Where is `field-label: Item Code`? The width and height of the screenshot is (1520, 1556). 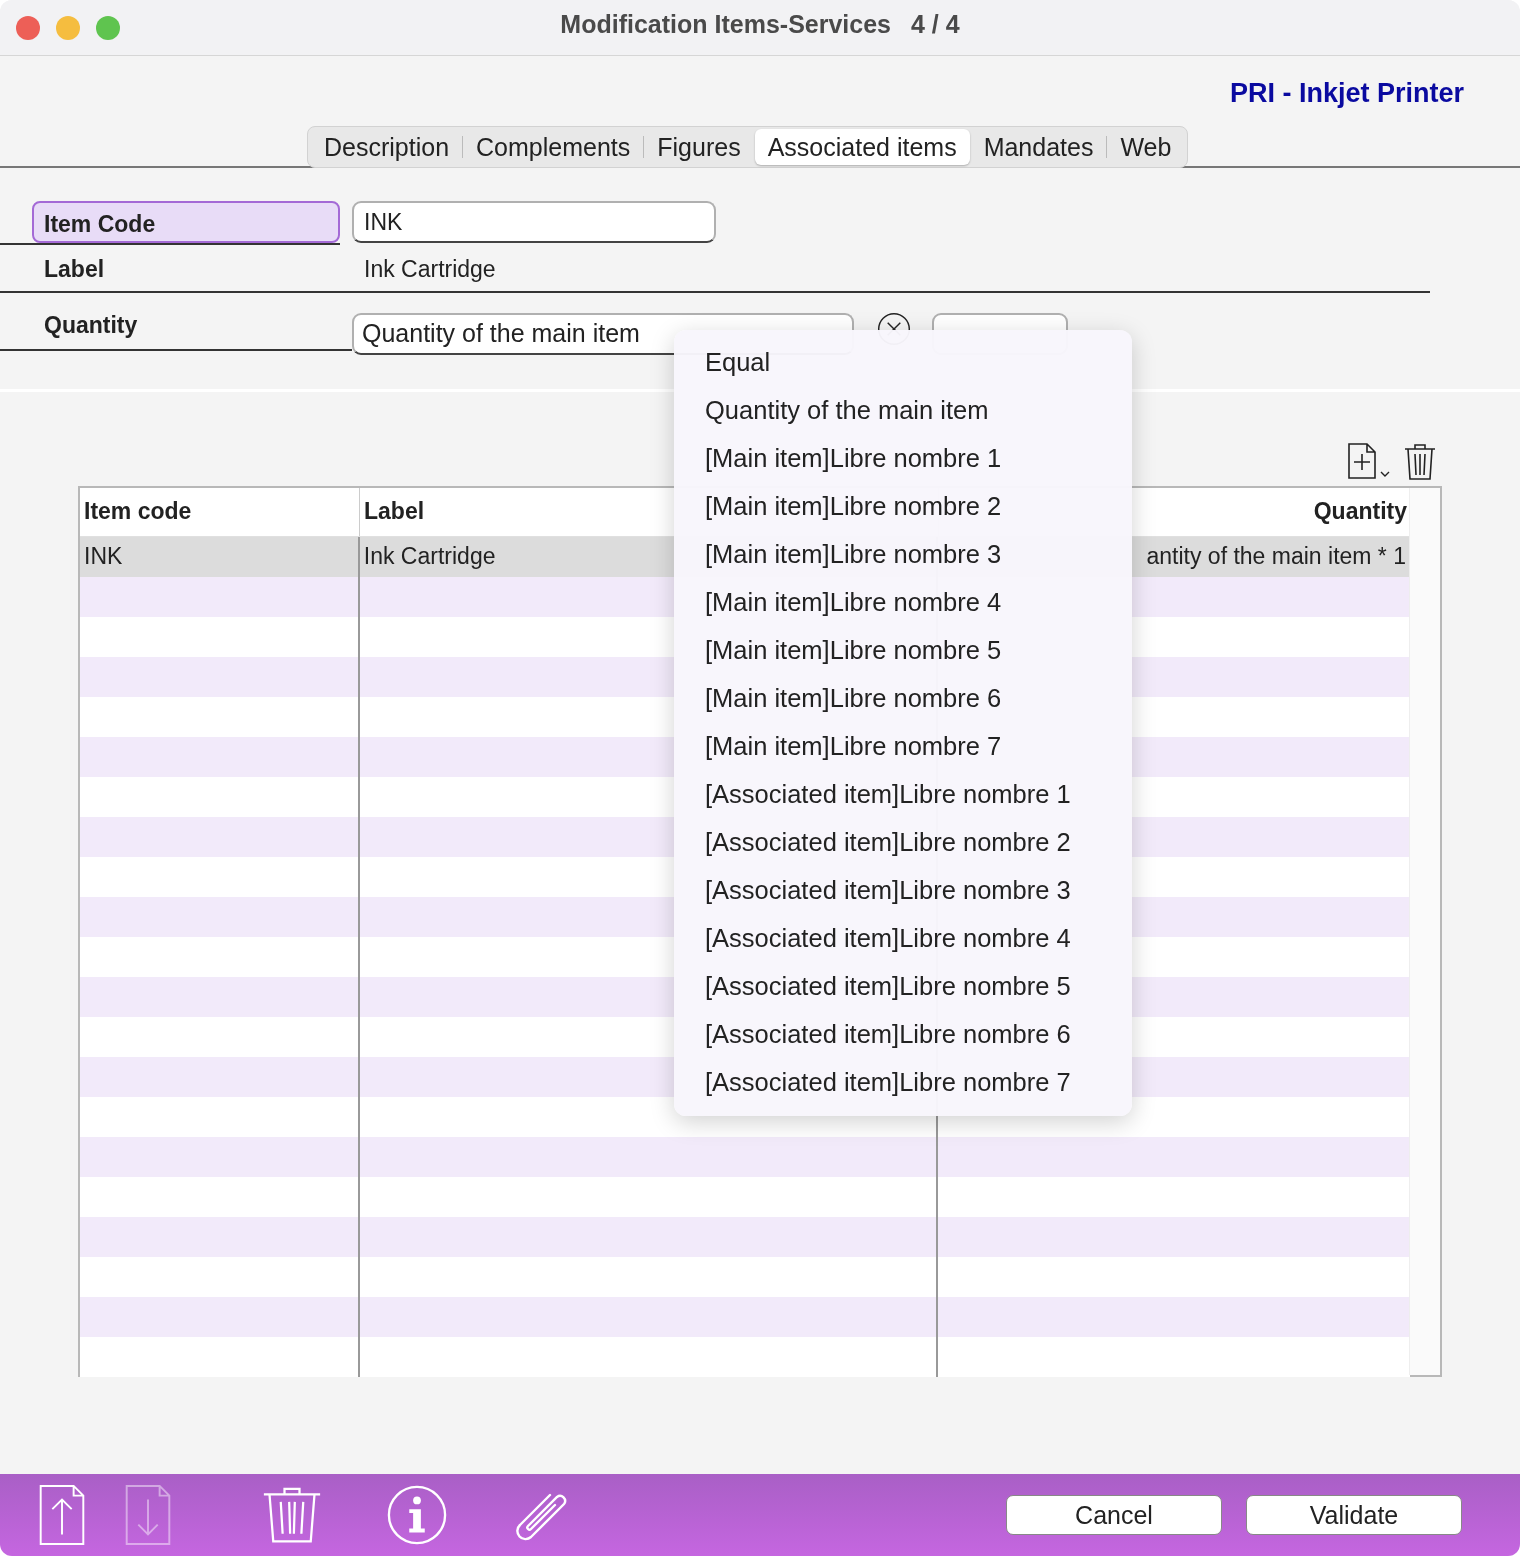
field-label: Item Code is located at coordinates (186, 222).